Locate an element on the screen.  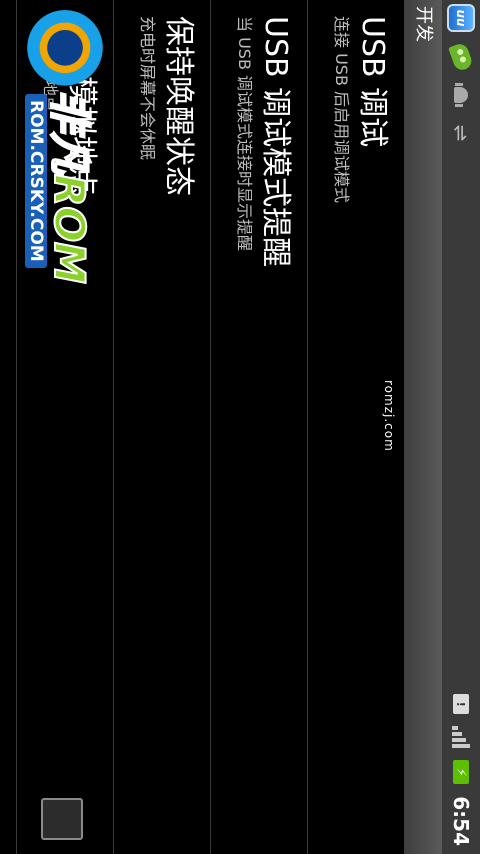
setting-subtitle: 充电时屏幕不会休眠 is located at coordinates (147, 88).